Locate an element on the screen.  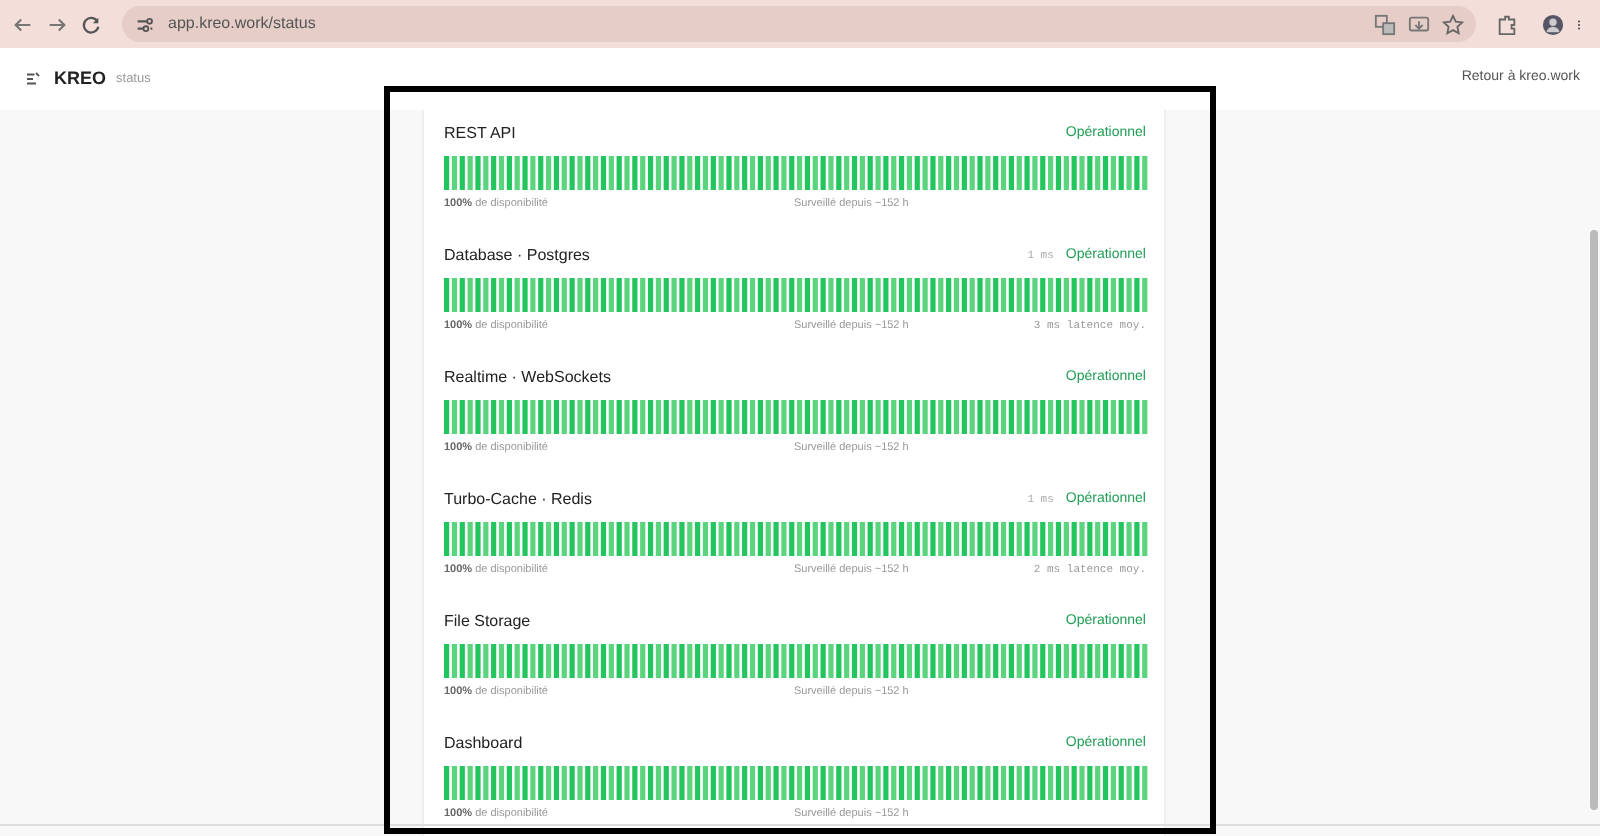
install-icon is located at coordinates (1419, 24).